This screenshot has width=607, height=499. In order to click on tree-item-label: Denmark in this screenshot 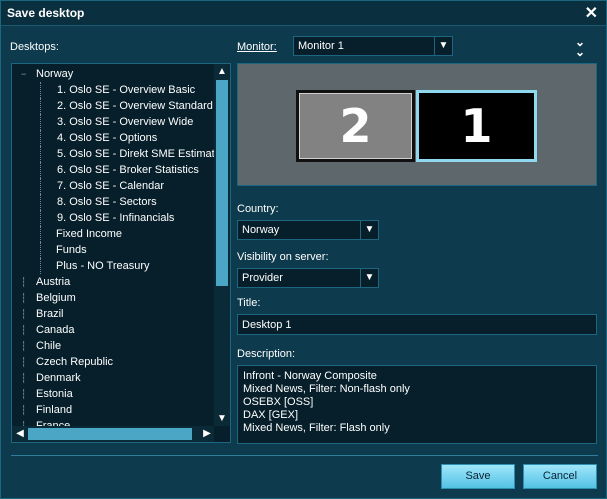, I will do `click(58, 378)`.